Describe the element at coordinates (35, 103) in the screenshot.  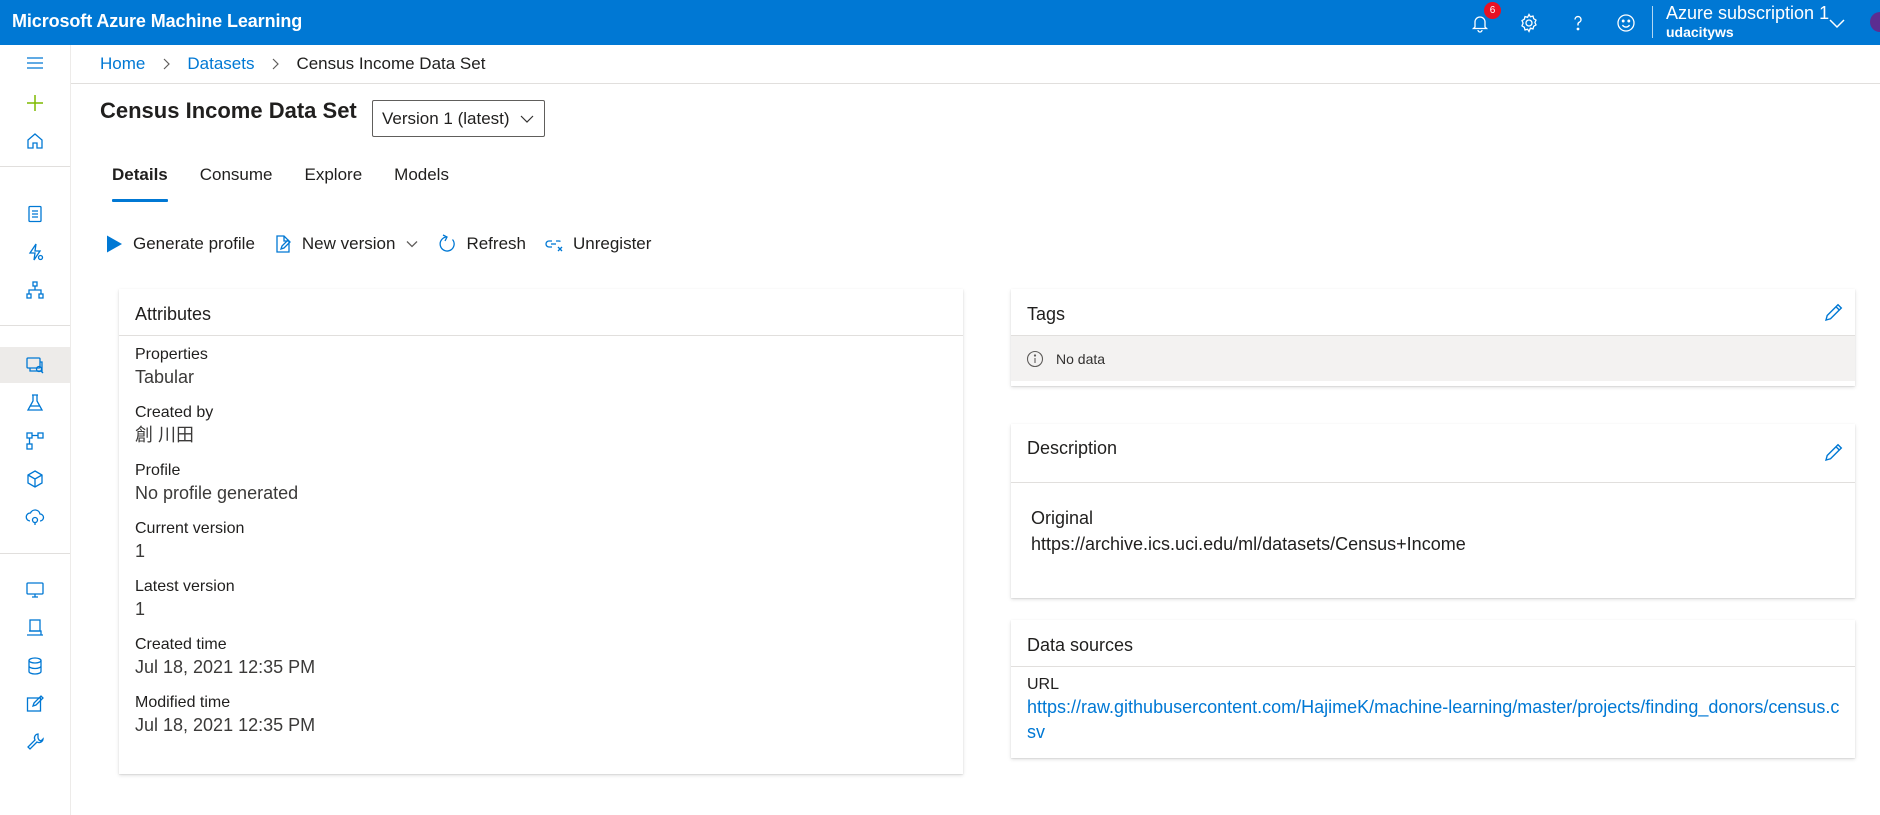
I see `nav-create-new` at that location.